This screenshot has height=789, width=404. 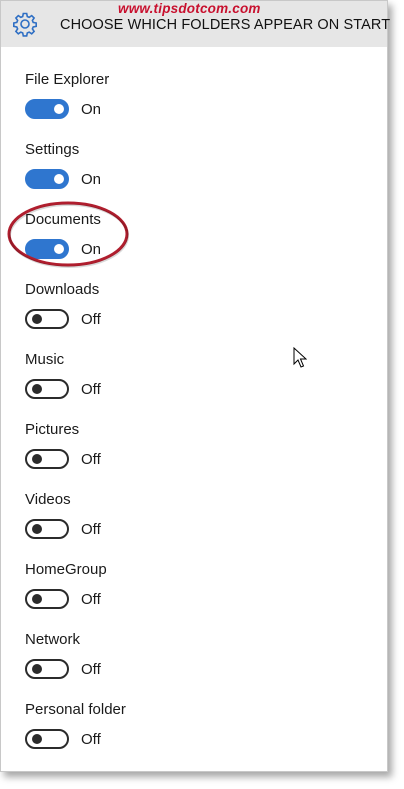 What do you see at coordinates (47, 459) in the screenshot?
I see `pictures-toggle` at bounding box center [47, 459].